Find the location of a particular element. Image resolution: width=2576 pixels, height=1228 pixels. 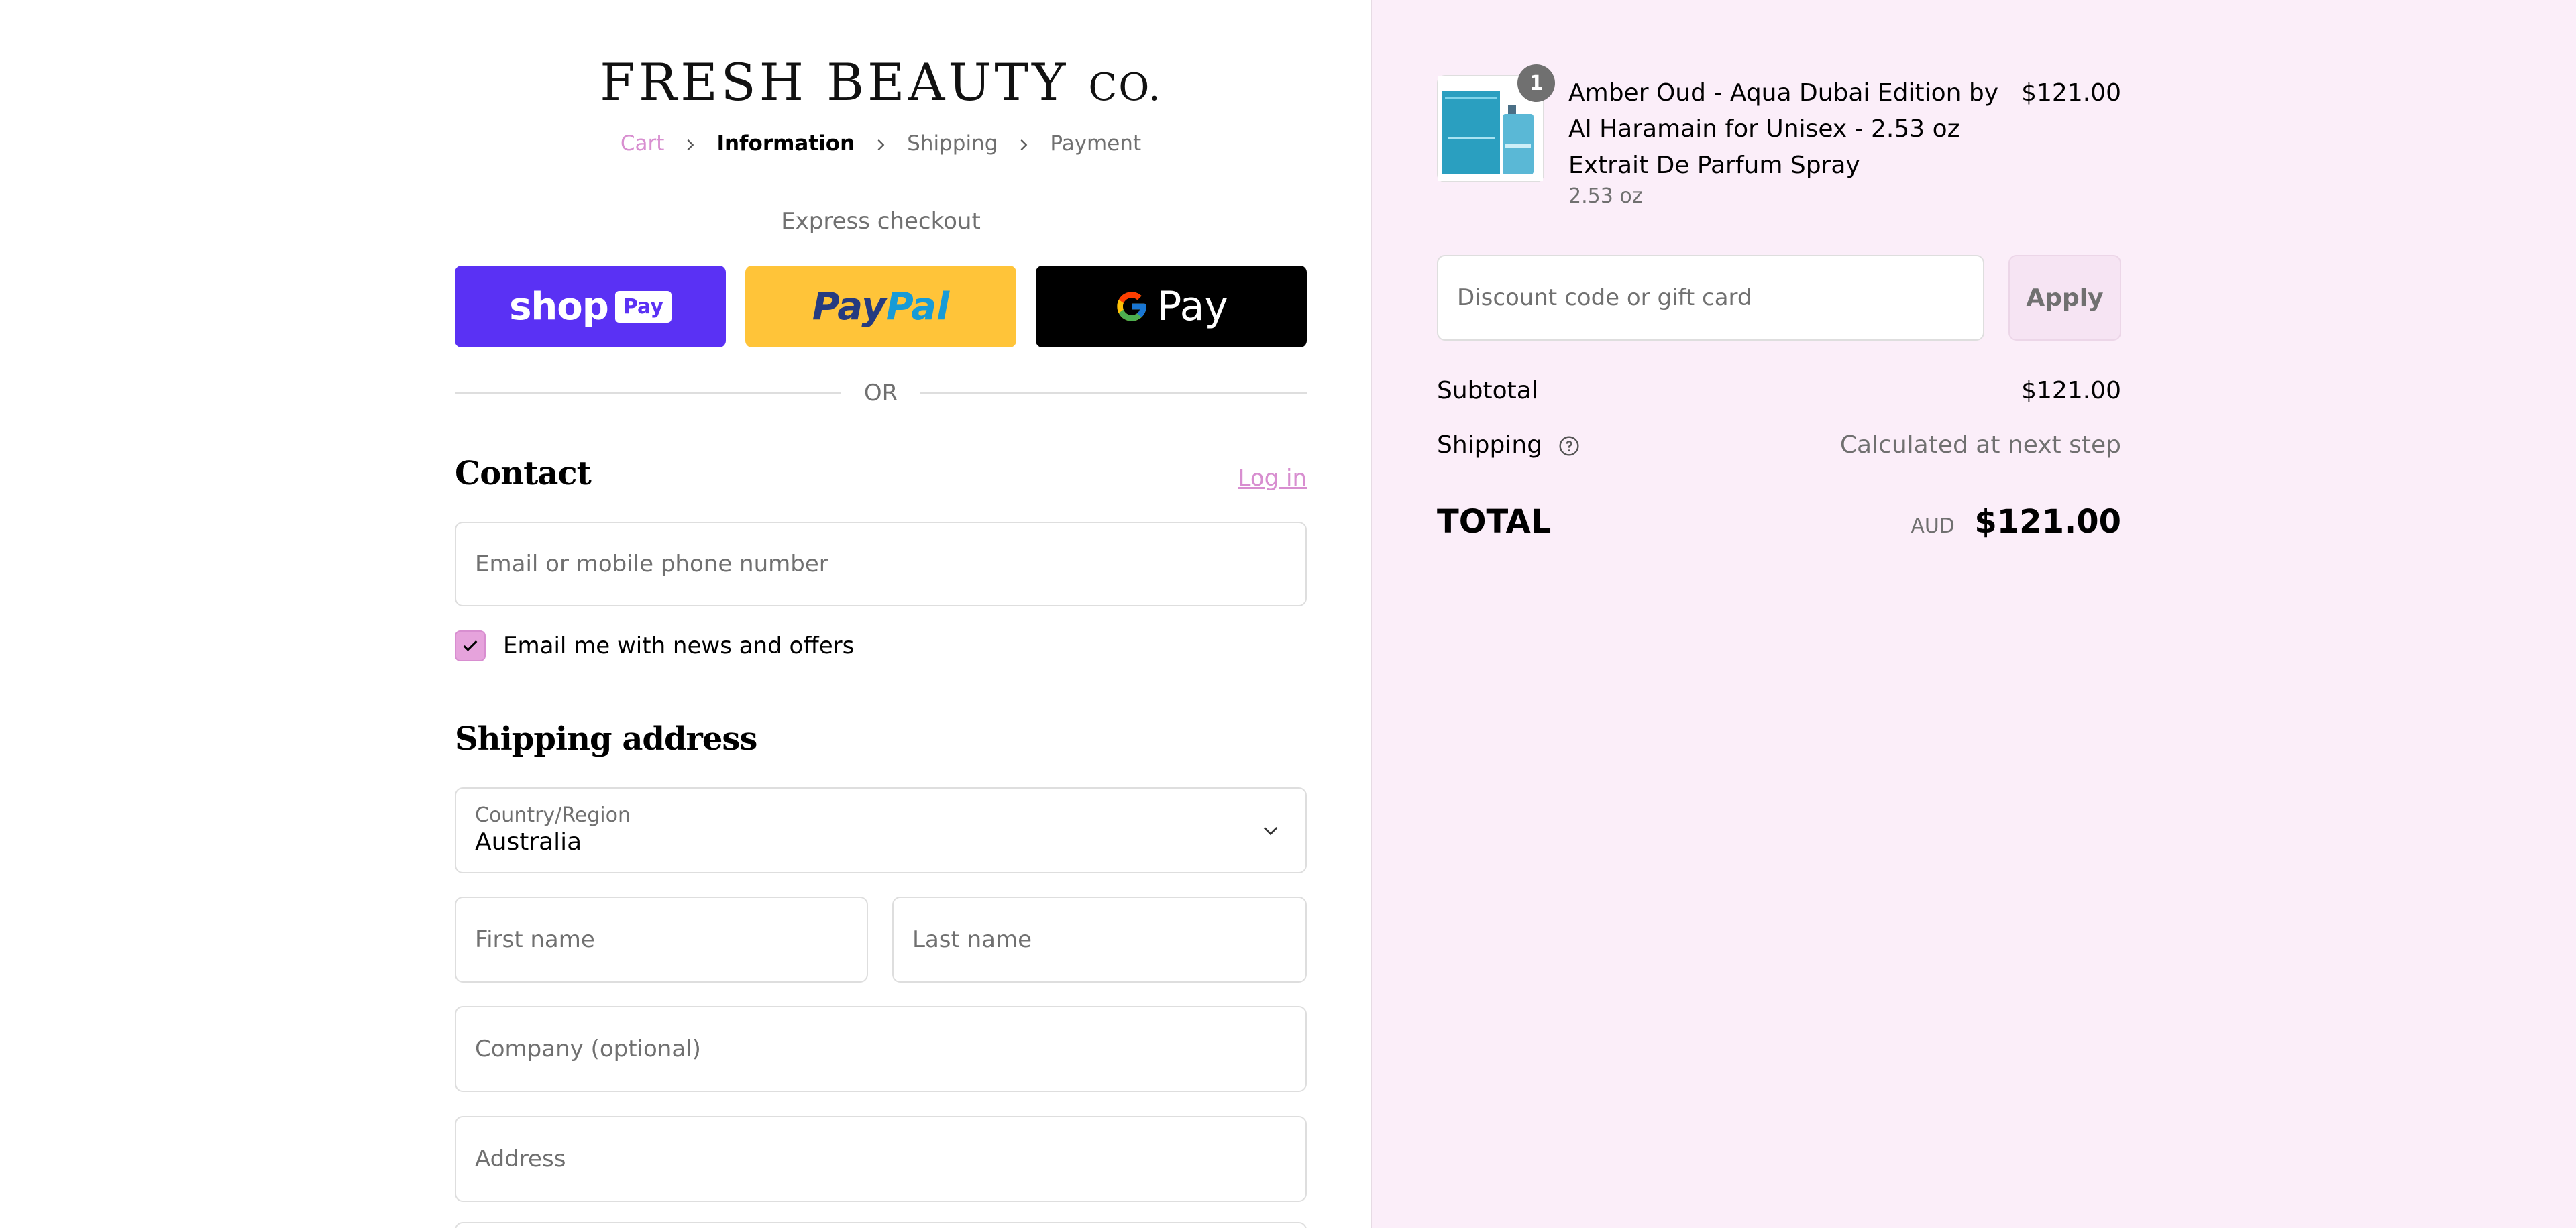

total-currency: AUD is located at coordinates (1933, 526).